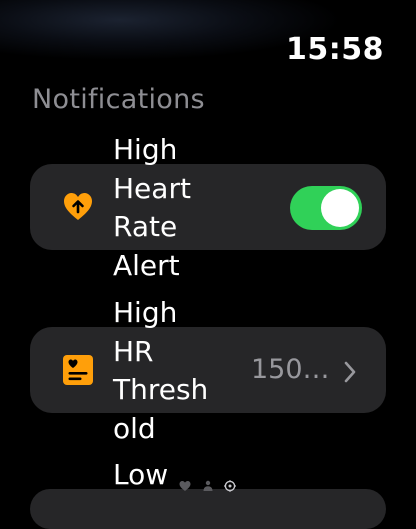 This screenshot has height=529, width=416. I want to click on chevron-right-icon, so click(350, 372).